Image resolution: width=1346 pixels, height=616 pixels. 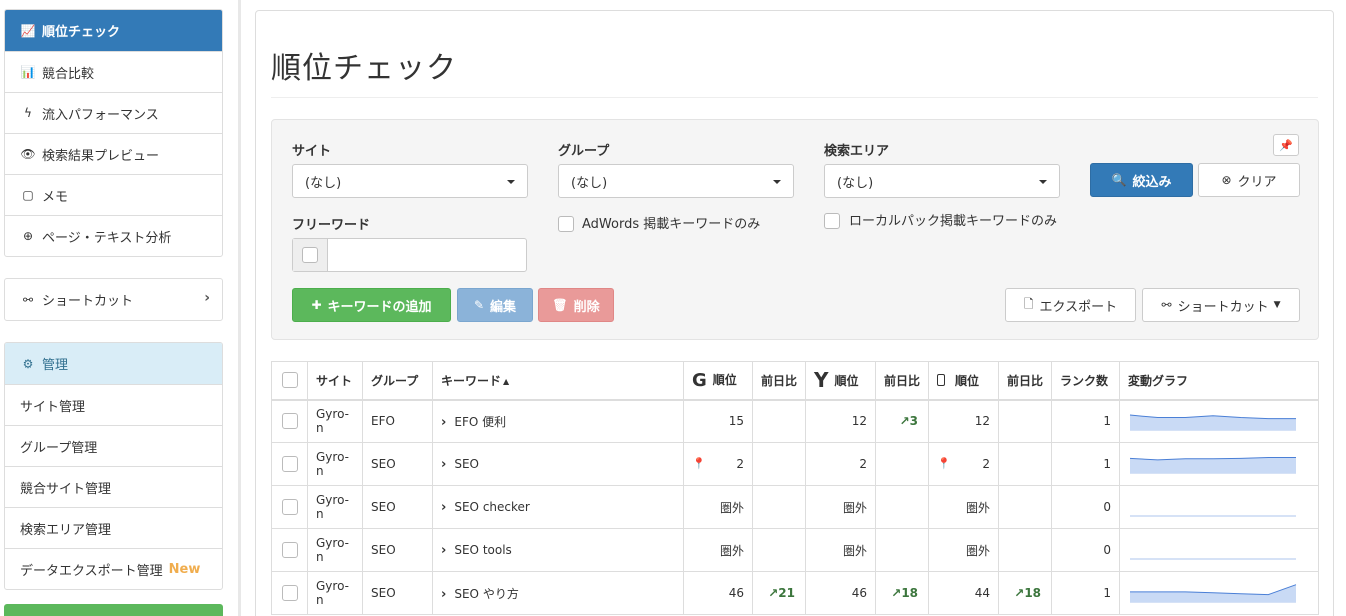 I want to click on link-icon: ⚯, so click(x=1166, y=305).